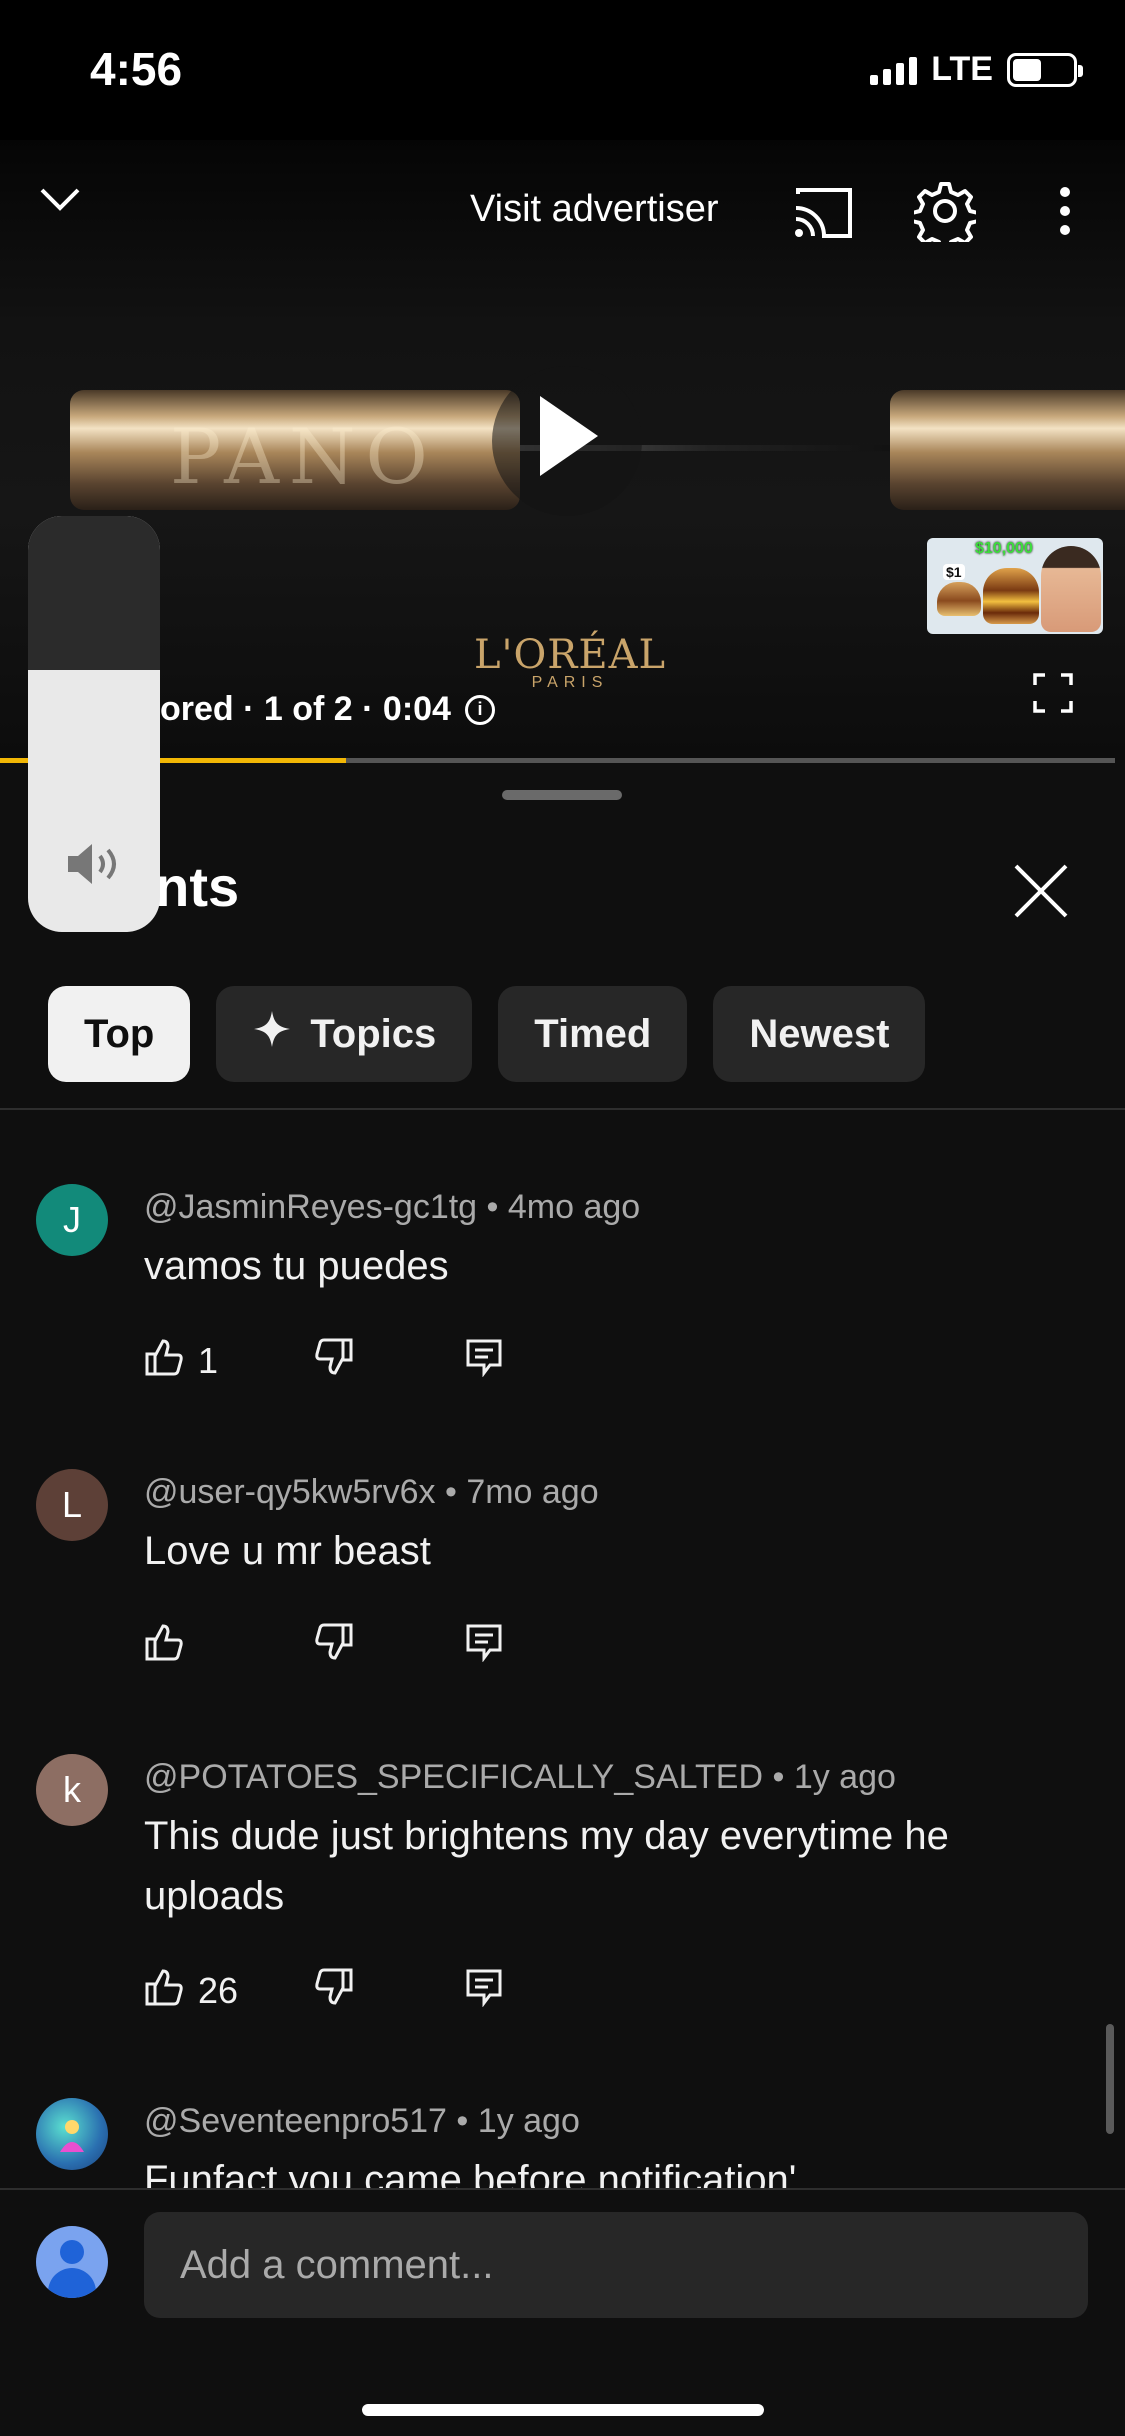 Image resolution: width=1125 pixels, height=2436 pixels. What do you see at coordinates (562, 70) in the screenshot?
I see `status-bar: 4:56 LTE` at bounding box center [562, 70].